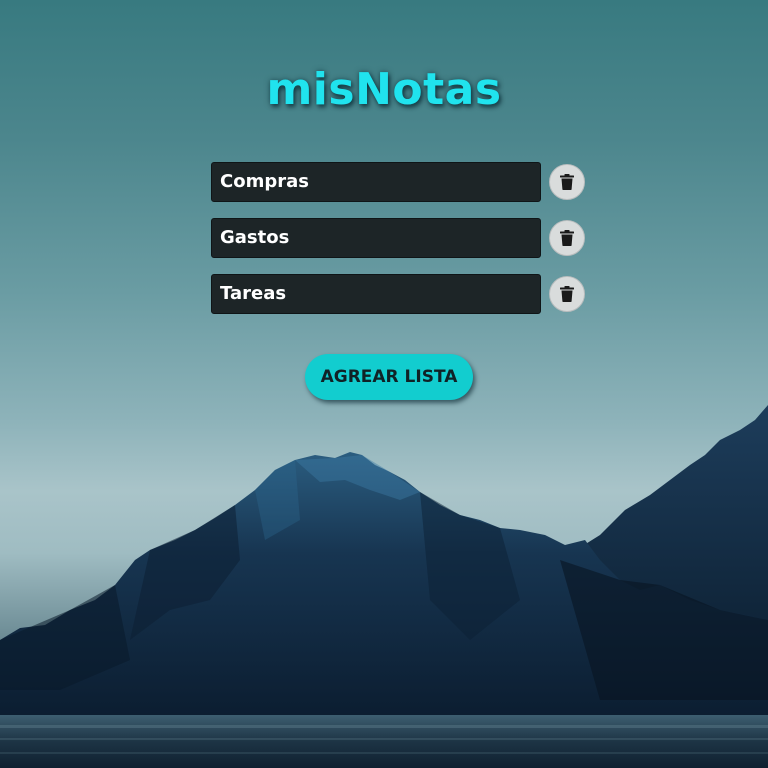 The height and width of the screenshot is (768, 768). What do you see at coordinates (376, 294) in the screenshot?
I see `list-name-field: Tareas` at bounding box center [376, 294].